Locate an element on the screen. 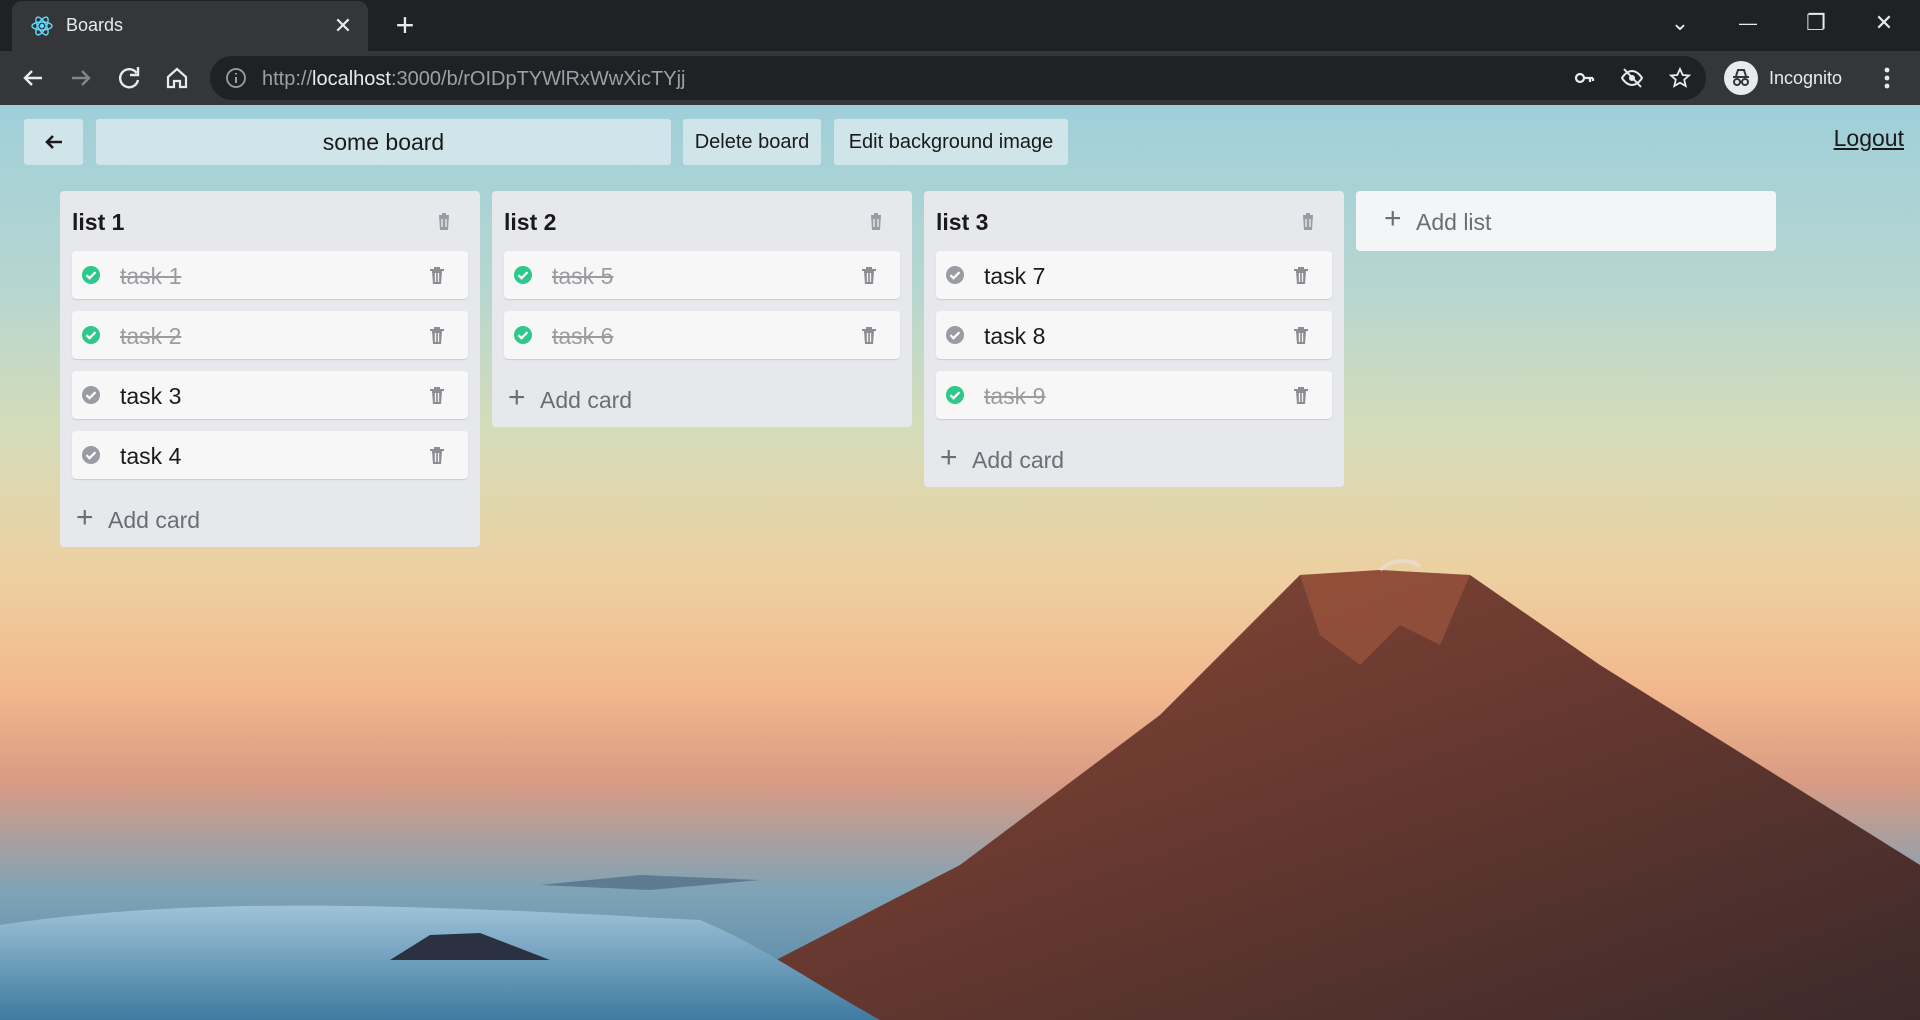  card-title: task 3 is located at coordinates (151, 396).